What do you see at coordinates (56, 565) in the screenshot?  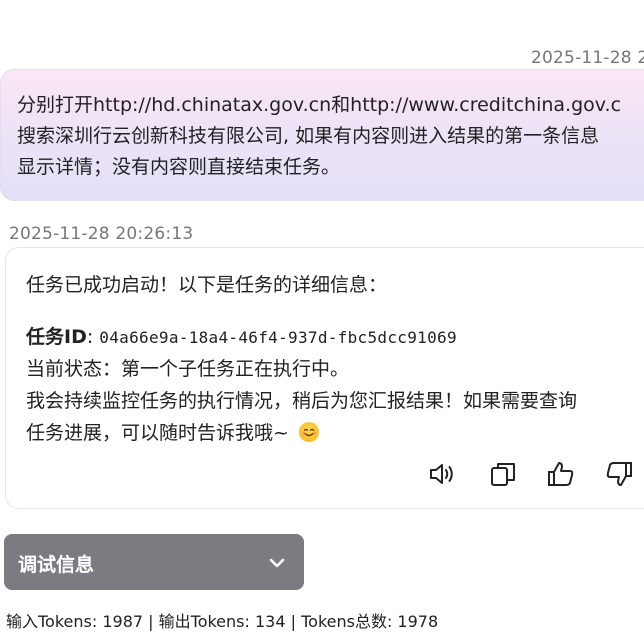 I see `debug-info-label: 调试信息` at bounding box center [56, 565].